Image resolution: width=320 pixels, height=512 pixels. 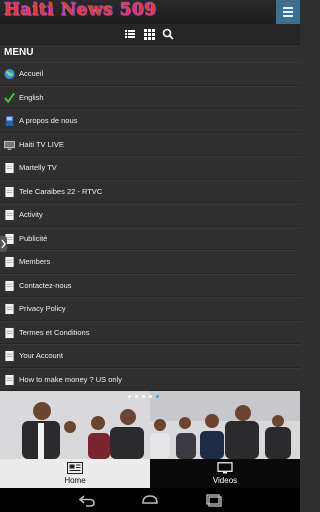 What do you see at coordinates (48, 120) in the screenshot?
I see `menu-item-label: A propos de nous` at bounding box center [48, 120].